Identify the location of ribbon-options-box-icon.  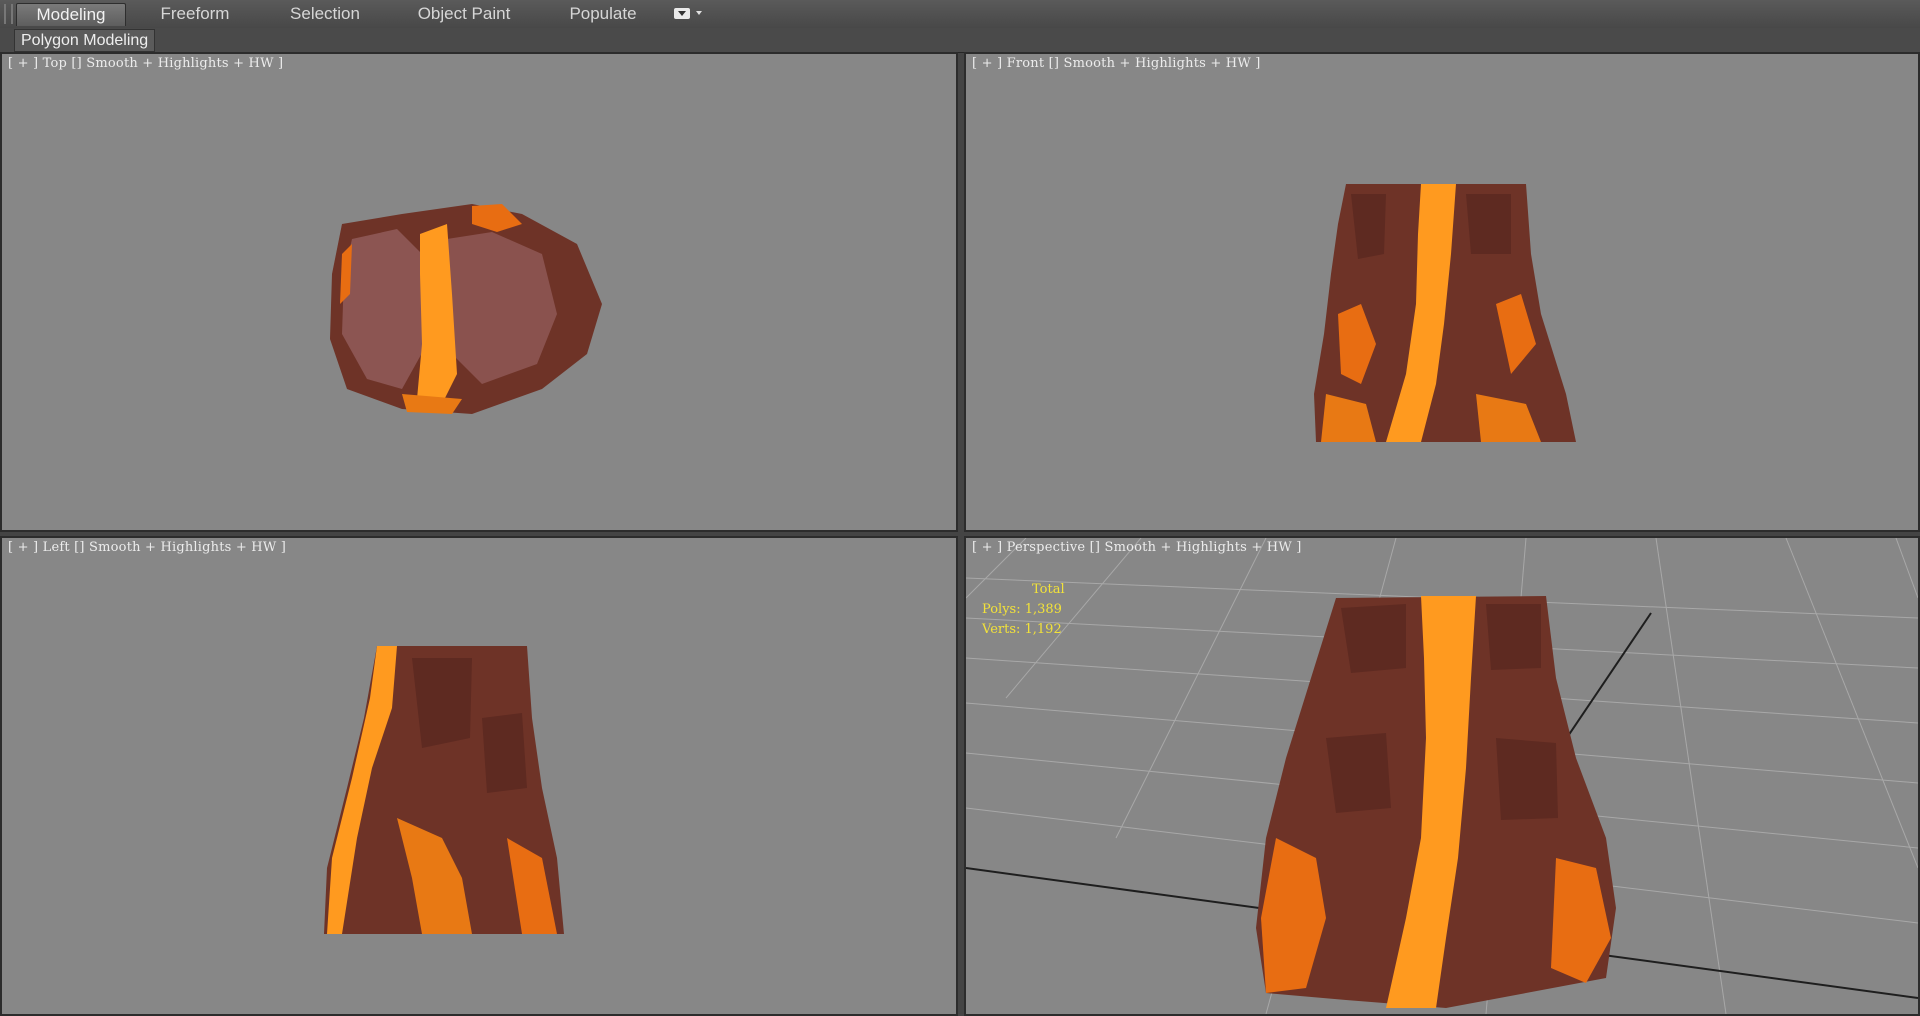
(682, 13).